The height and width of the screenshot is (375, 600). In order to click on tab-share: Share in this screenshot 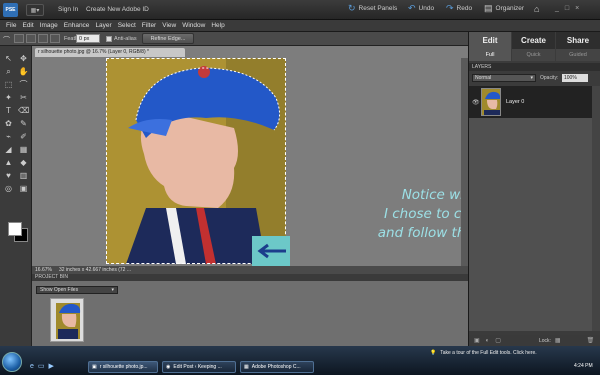, I will do `click(578, 40)`.